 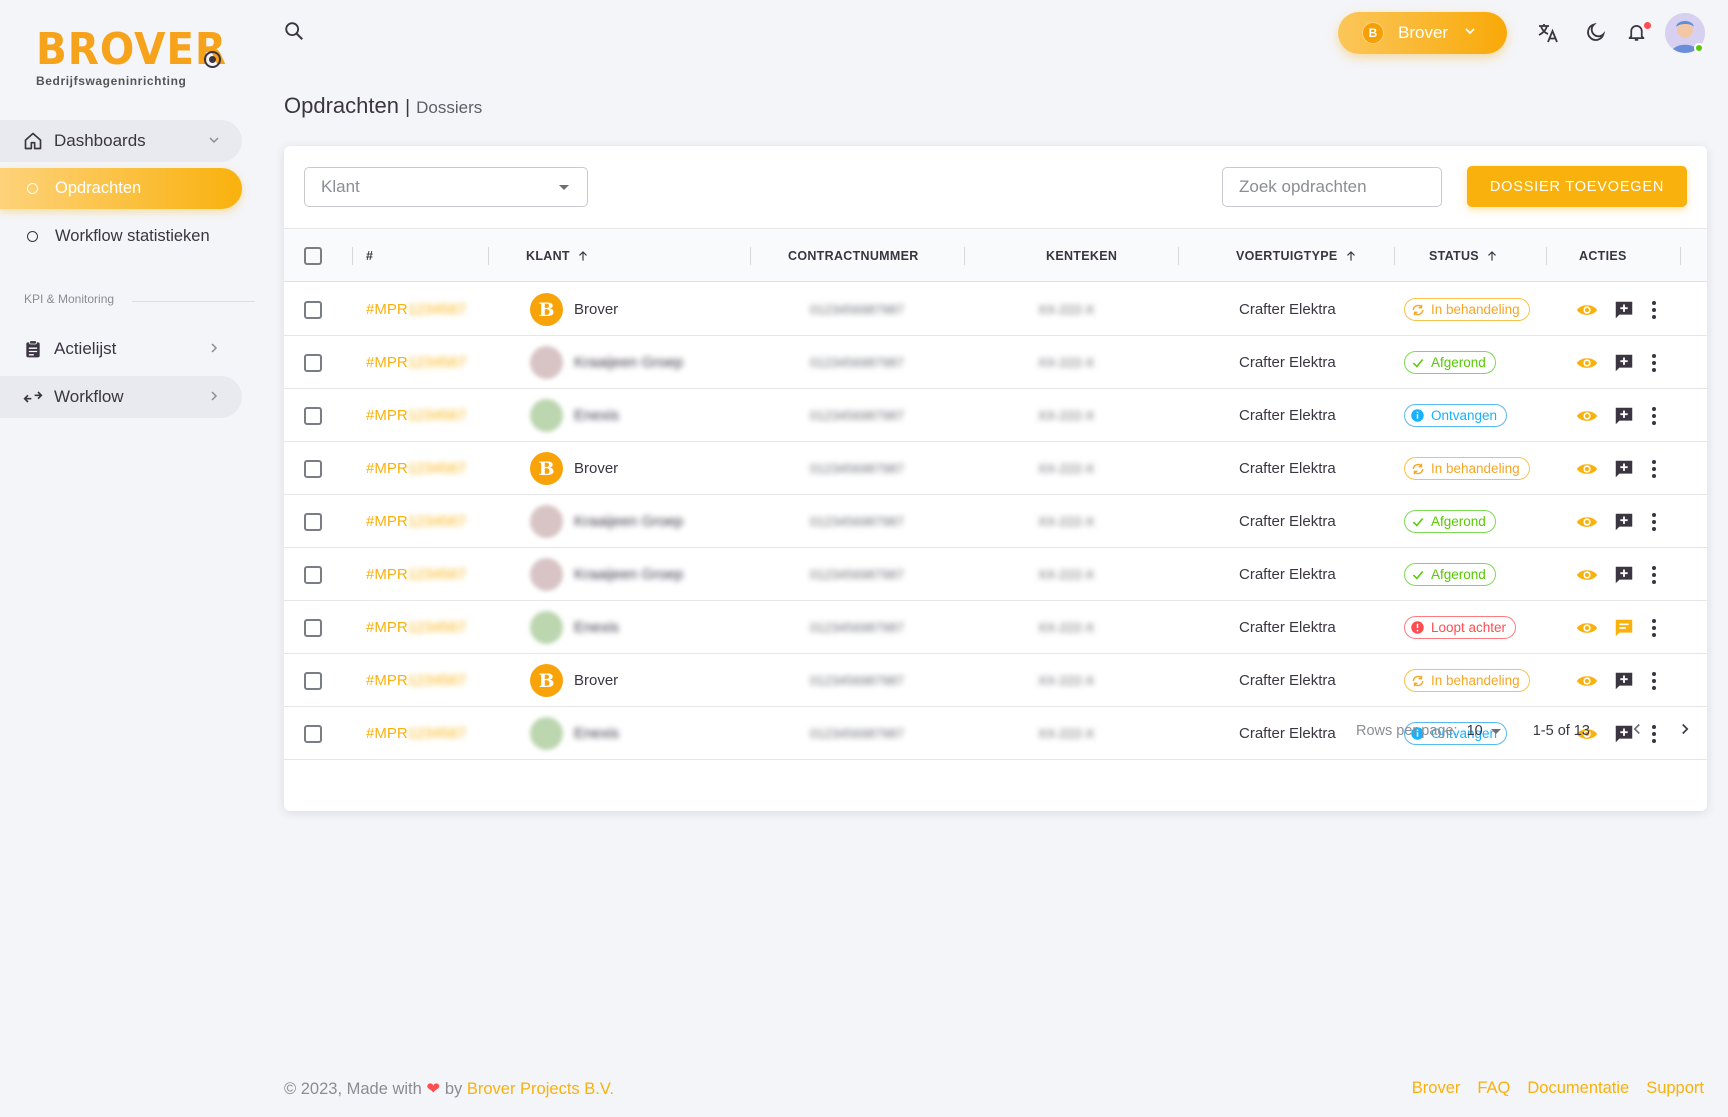 I want to click on translate-icon, so click(x=1548, y=35).